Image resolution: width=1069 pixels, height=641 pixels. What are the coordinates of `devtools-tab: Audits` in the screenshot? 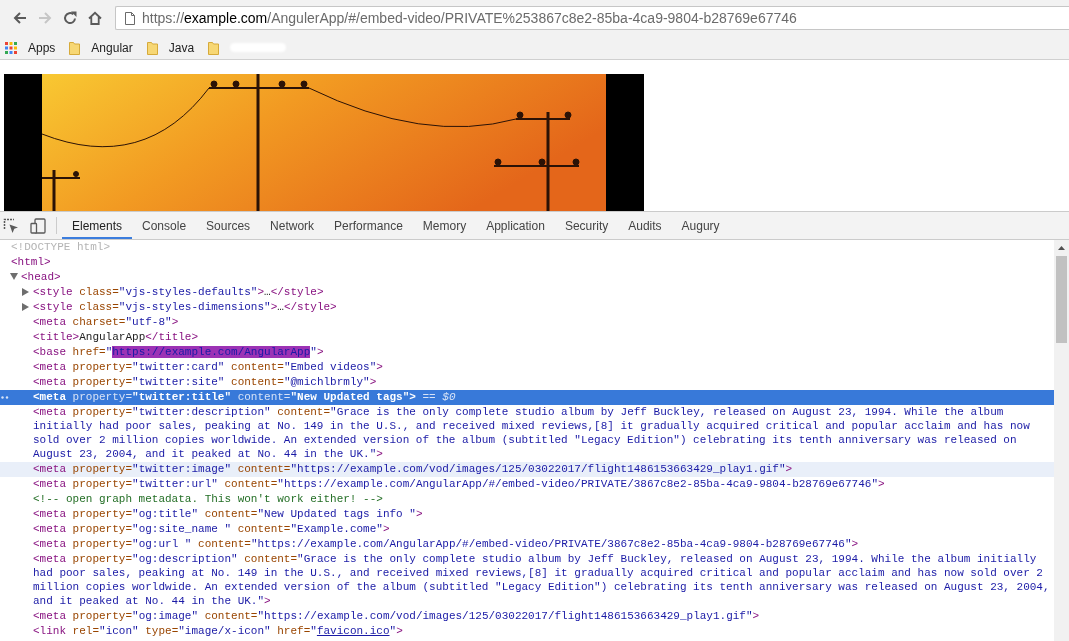 It's located at (645, 225).